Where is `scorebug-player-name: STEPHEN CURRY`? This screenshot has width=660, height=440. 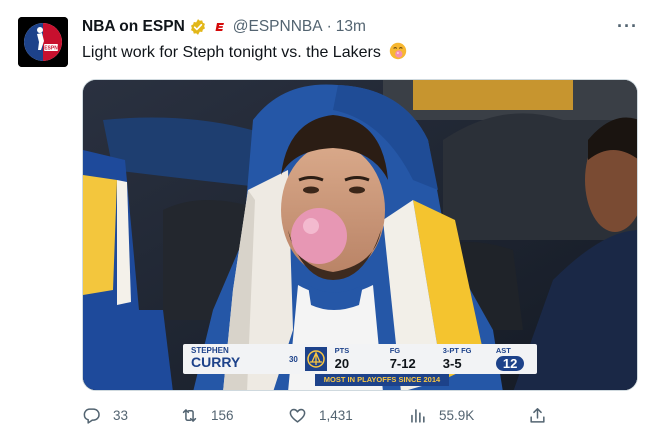 scorebug-player-name: STEPHEN CURRY is located at coordinates (236, 359).